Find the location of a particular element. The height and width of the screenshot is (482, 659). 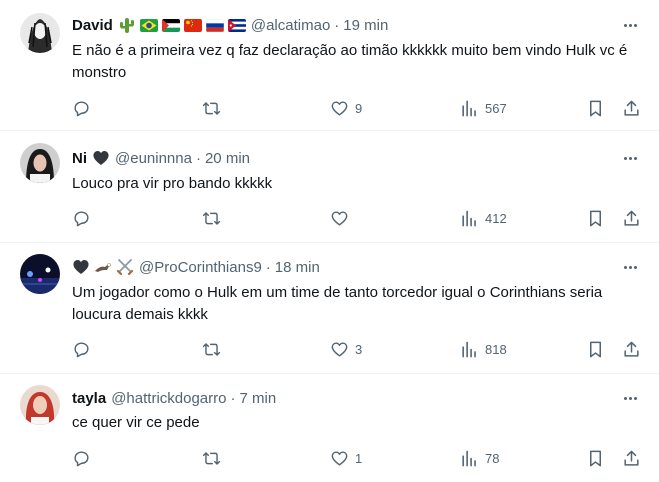

tweet-actions: 412 is located at coordinates (359, 218).